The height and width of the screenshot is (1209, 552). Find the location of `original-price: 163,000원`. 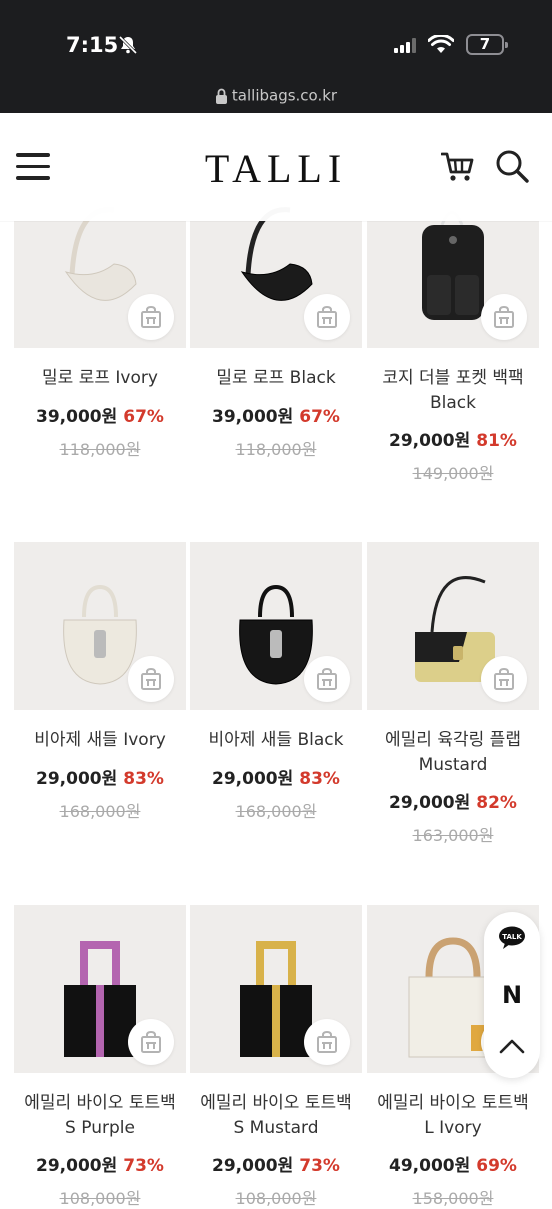

original-price: 163,000원 is located at coordinates (453, 835).